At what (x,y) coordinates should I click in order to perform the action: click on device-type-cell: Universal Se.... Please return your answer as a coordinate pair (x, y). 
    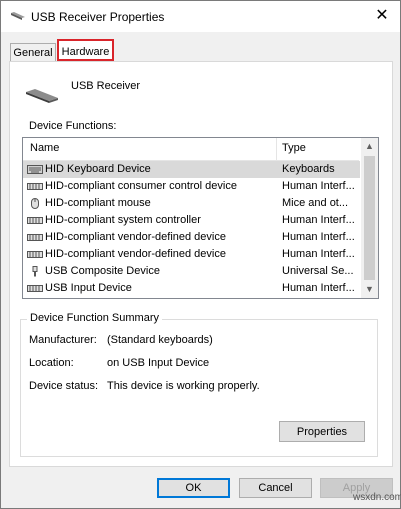
    Looking at the image, I should click on (318, 271).